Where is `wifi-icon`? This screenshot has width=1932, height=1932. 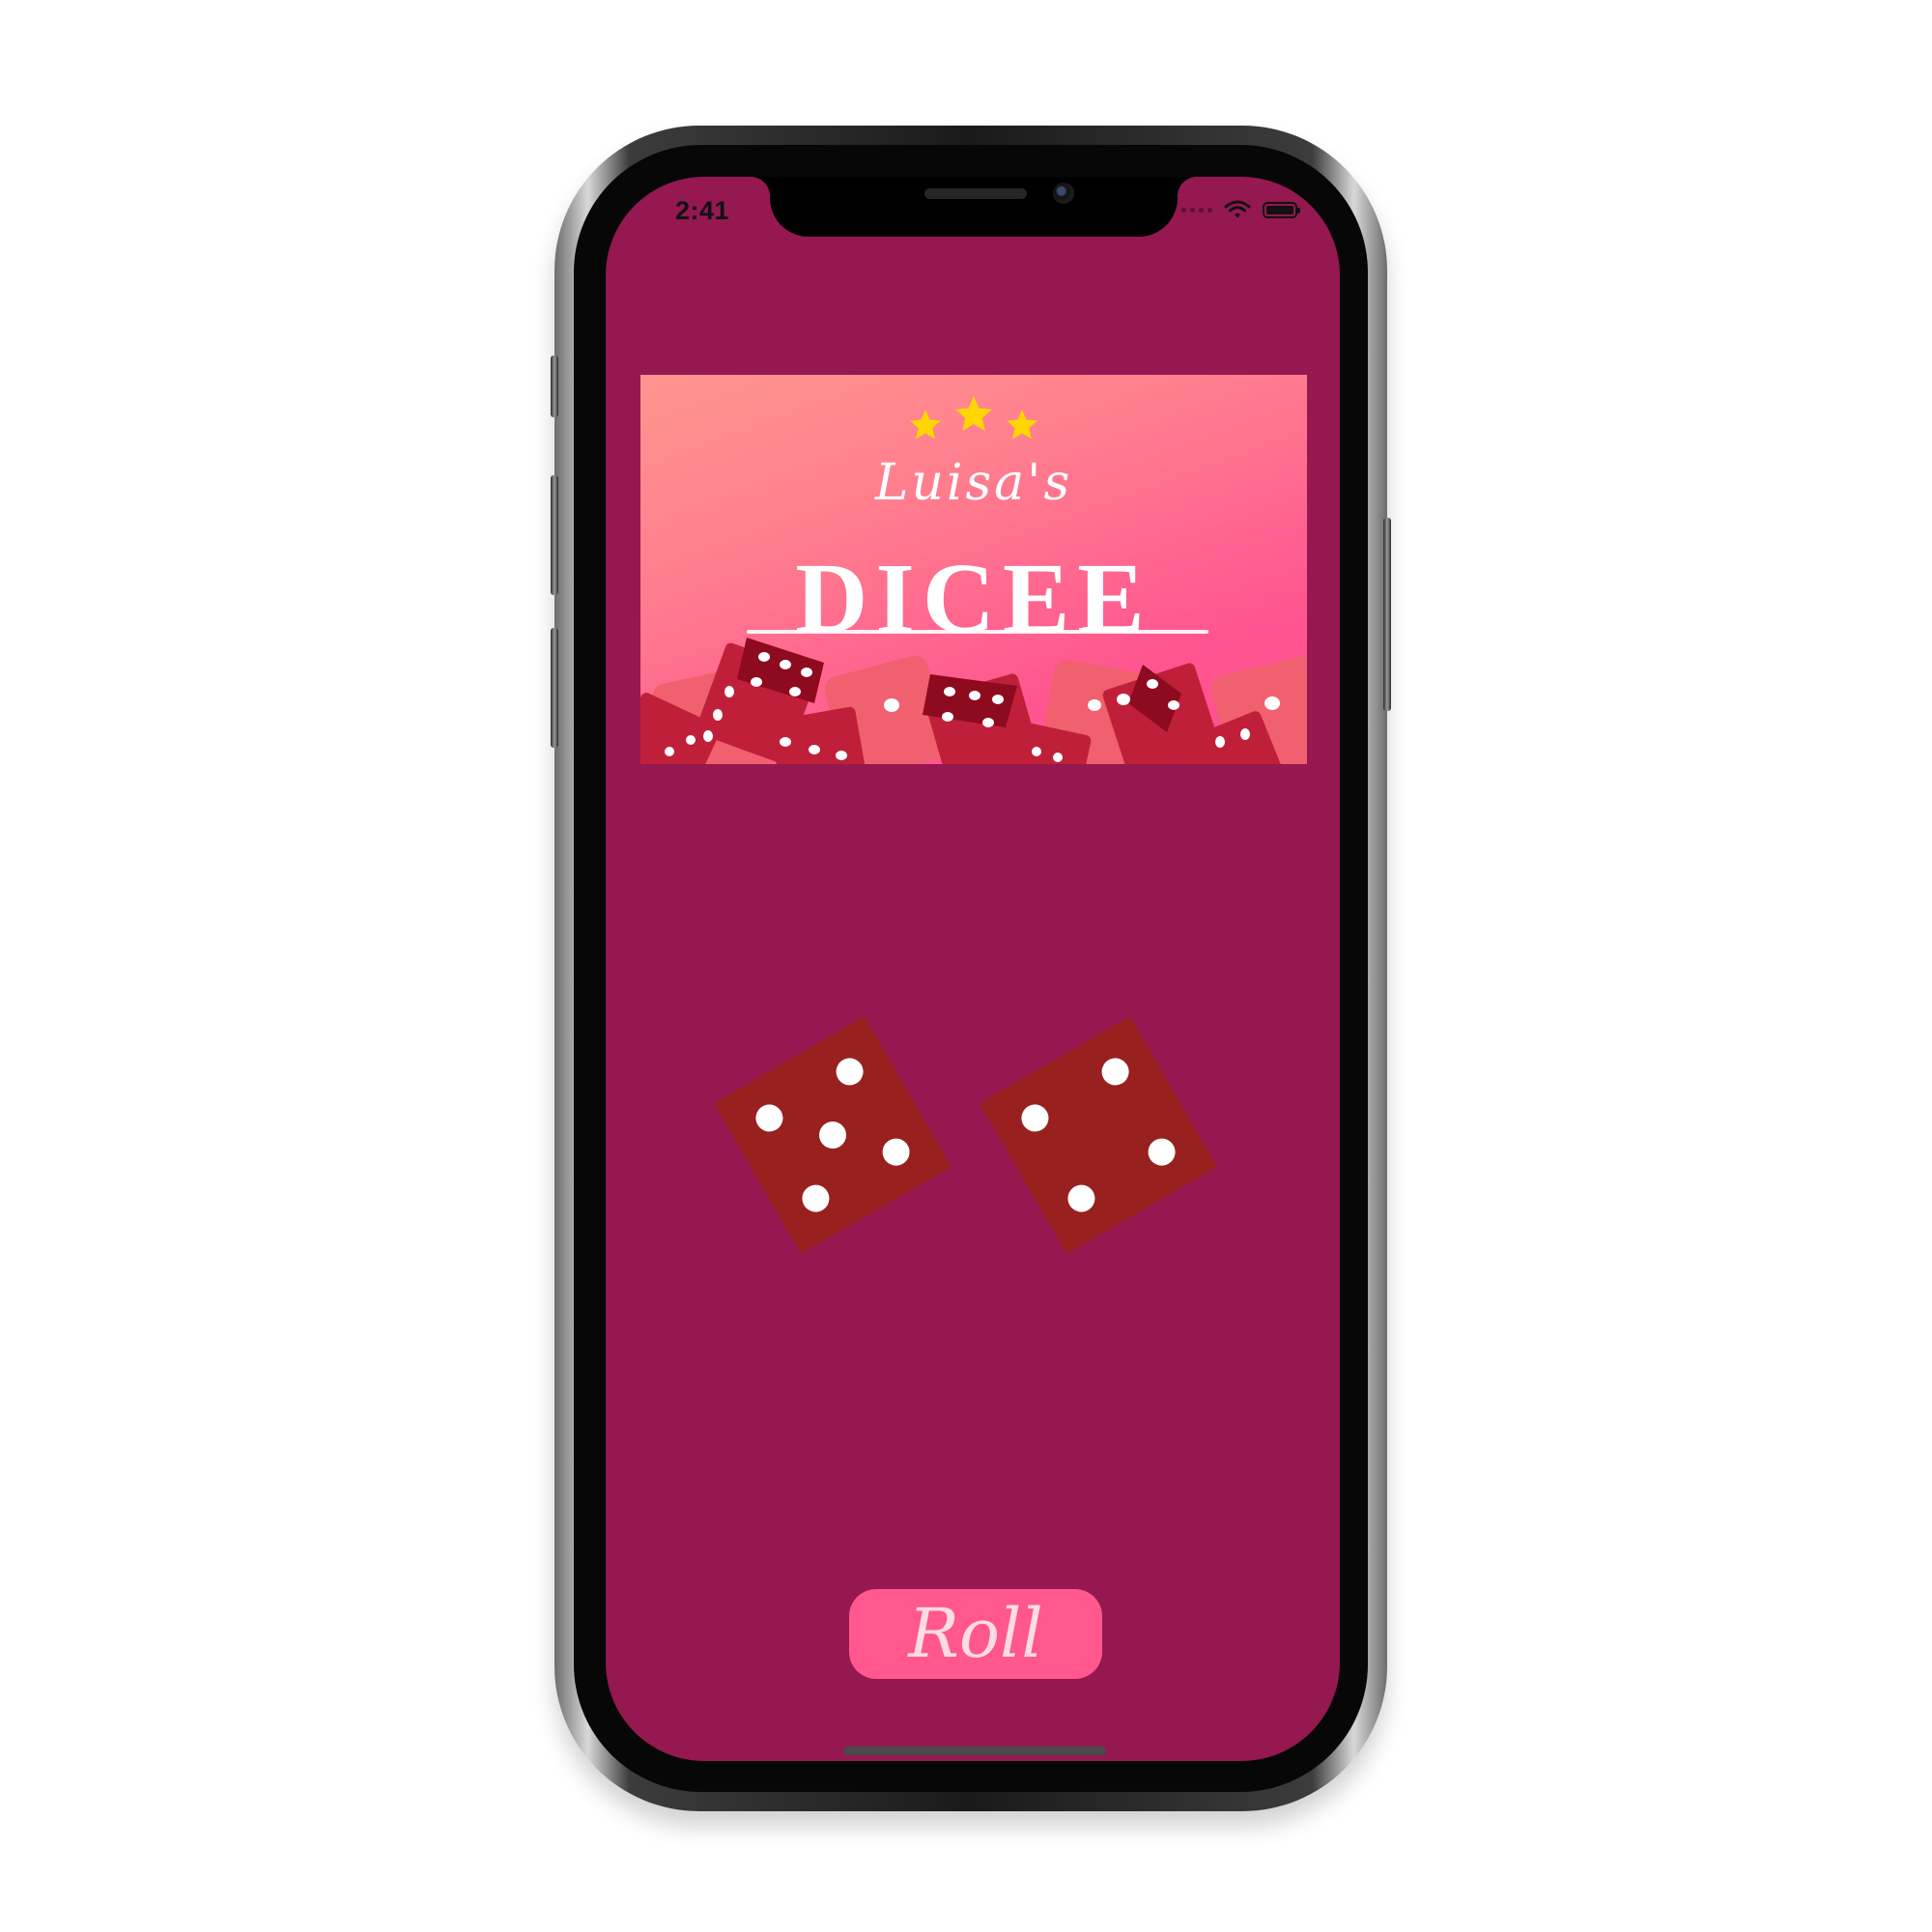 wifi-icon is located at coordinates (1237, 209).